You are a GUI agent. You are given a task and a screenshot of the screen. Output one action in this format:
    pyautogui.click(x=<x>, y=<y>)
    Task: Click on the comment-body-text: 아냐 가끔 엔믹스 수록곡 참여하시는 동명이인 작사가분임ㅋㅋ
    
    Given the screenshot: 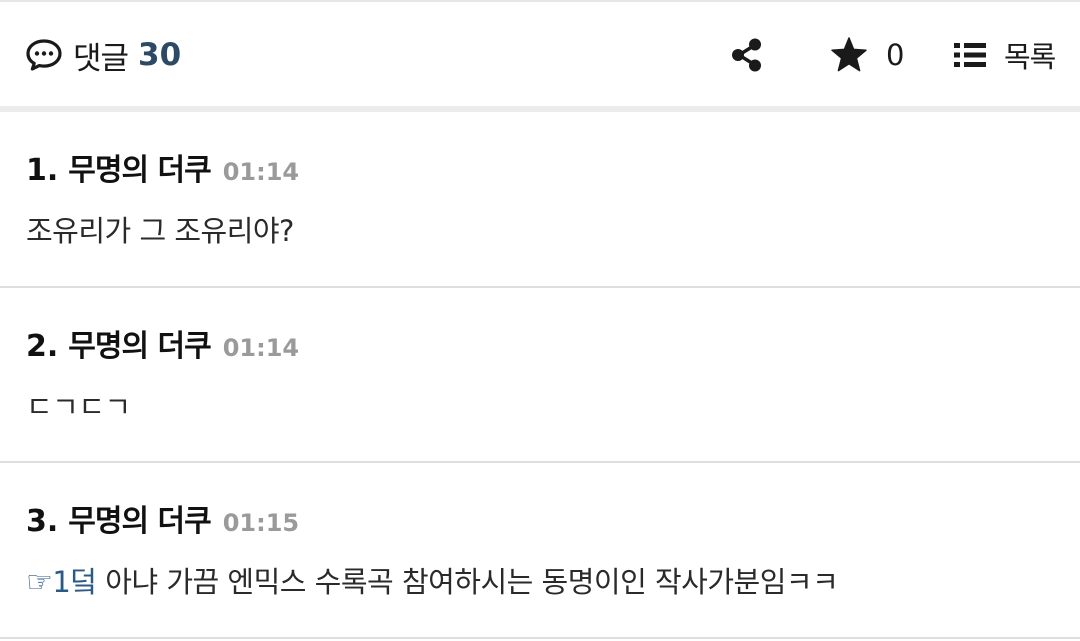 What is the action you would take?
    pyautogui.click(x=467, y=582)
    